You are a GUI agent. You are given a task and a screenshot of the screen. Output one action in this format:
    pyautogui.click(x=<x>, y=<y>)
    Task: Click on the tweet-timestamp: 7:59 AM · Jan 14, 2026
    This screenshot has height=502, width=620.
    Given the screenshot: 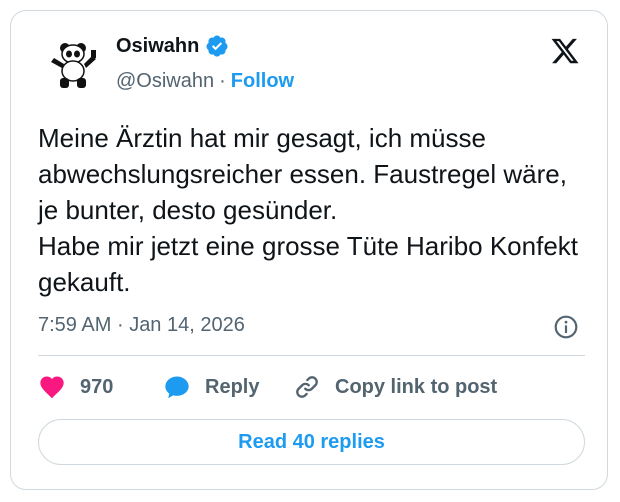 What is the action you would take?
    pyautogui.click(x=141, y=325)
    